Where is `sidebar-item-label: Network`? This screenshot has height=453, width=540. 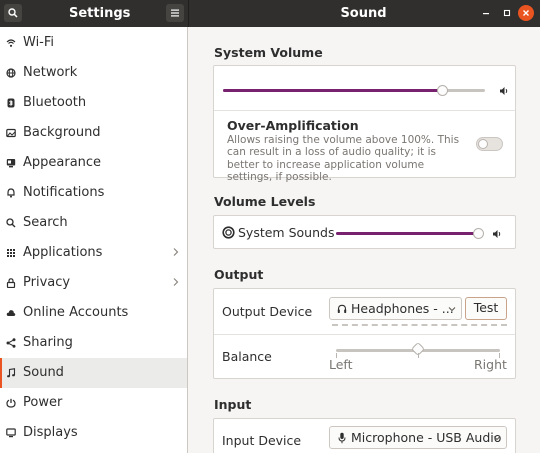
sidebar-item-label: Network is located at coordinates (50, 72).